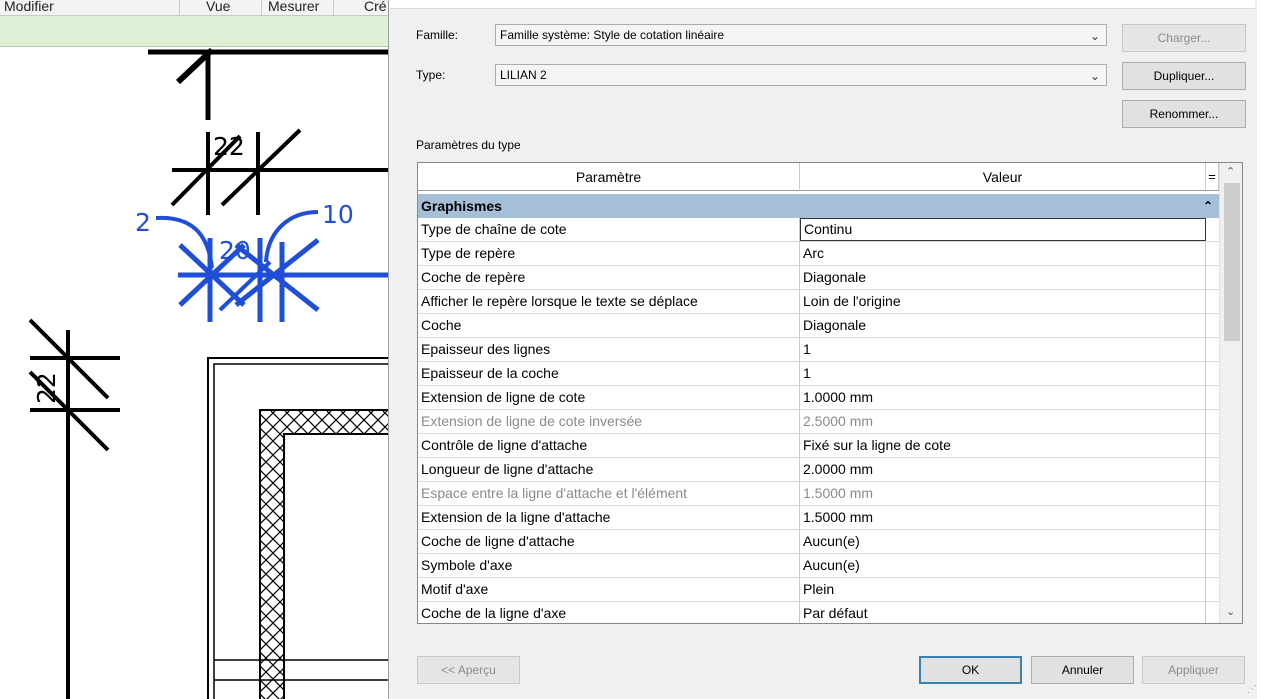 This screenshot has height=699, width=1262. I want to click on table-row: Motif d'axe Plein, so click(818, 590).